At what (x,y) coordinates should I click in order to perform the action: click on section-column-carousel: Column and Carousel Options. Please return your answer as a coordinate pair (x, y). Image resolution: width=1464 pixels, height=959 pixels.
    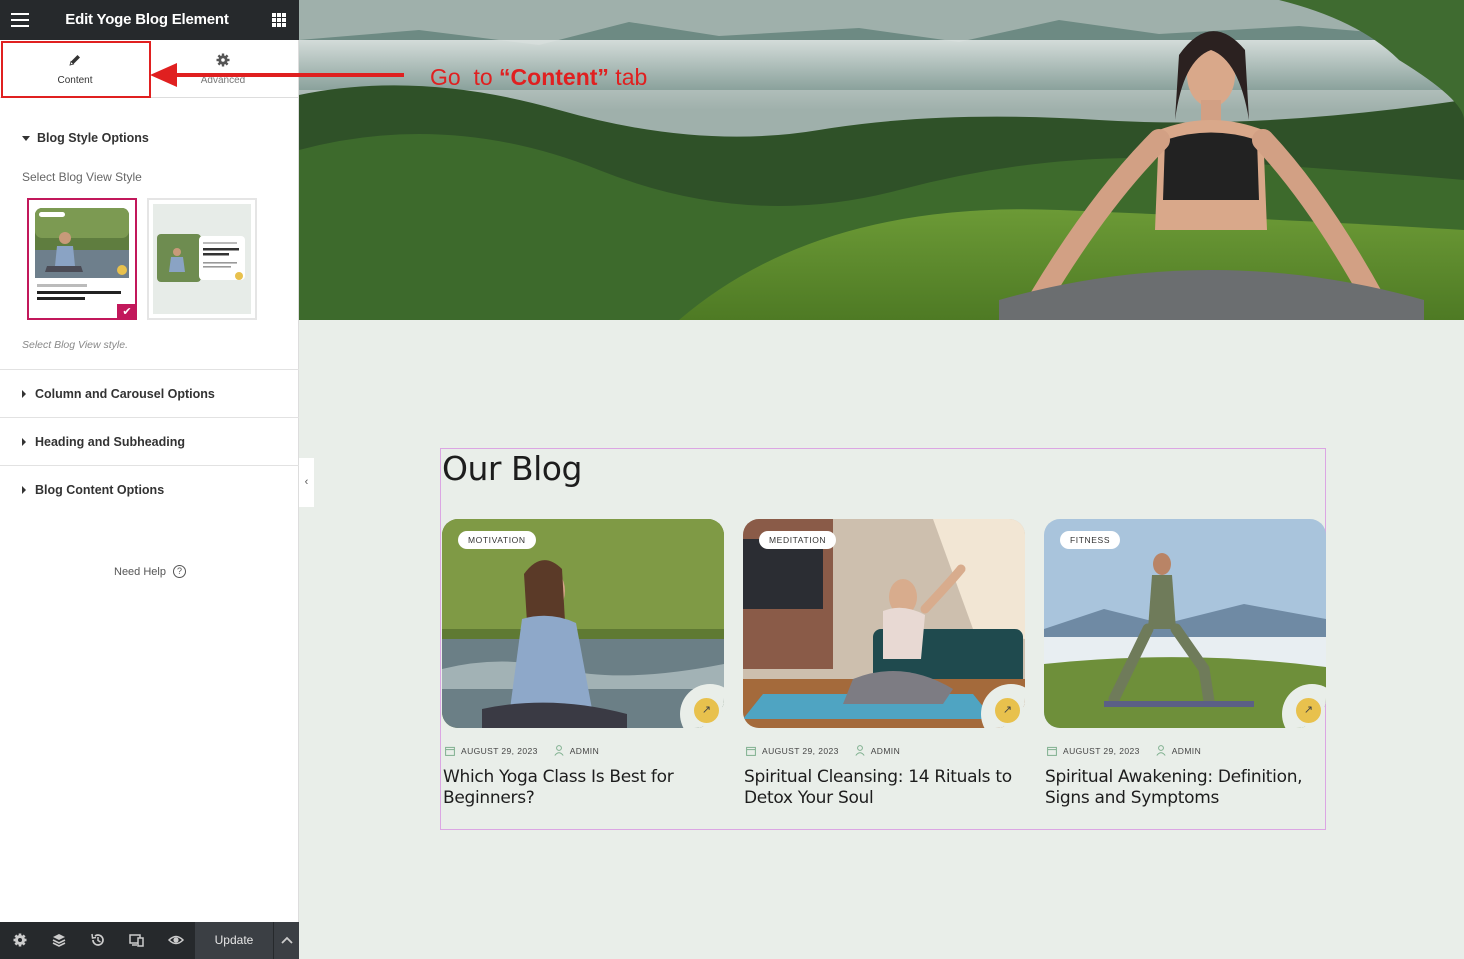
    Looking at the image, I should click on (149, 394).